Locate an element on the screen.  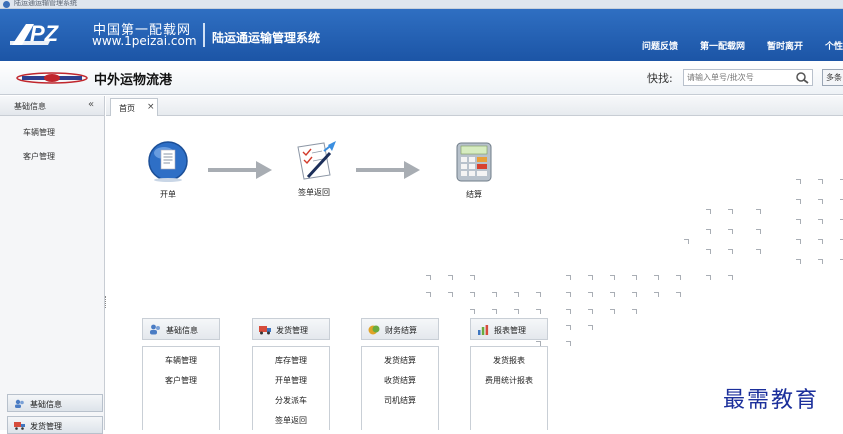
module-reports: 报表管理 发货报表 费用统计报表 is located at coordinates (509, 374).